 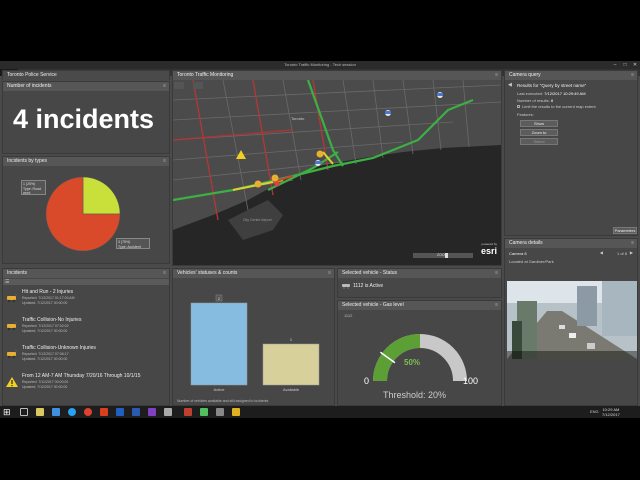 What do you see at coordinates (635, 65) in the screenshot?
I see `close-icon: ✕` at bounding box center [635, 65].